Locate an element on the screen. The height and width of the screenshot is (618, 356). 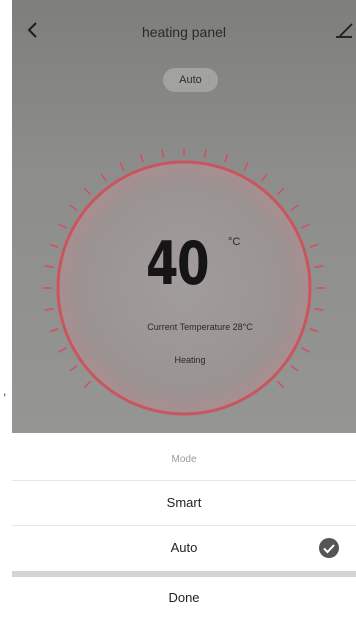
check-circle-icon is located at coordinates (329, 548).